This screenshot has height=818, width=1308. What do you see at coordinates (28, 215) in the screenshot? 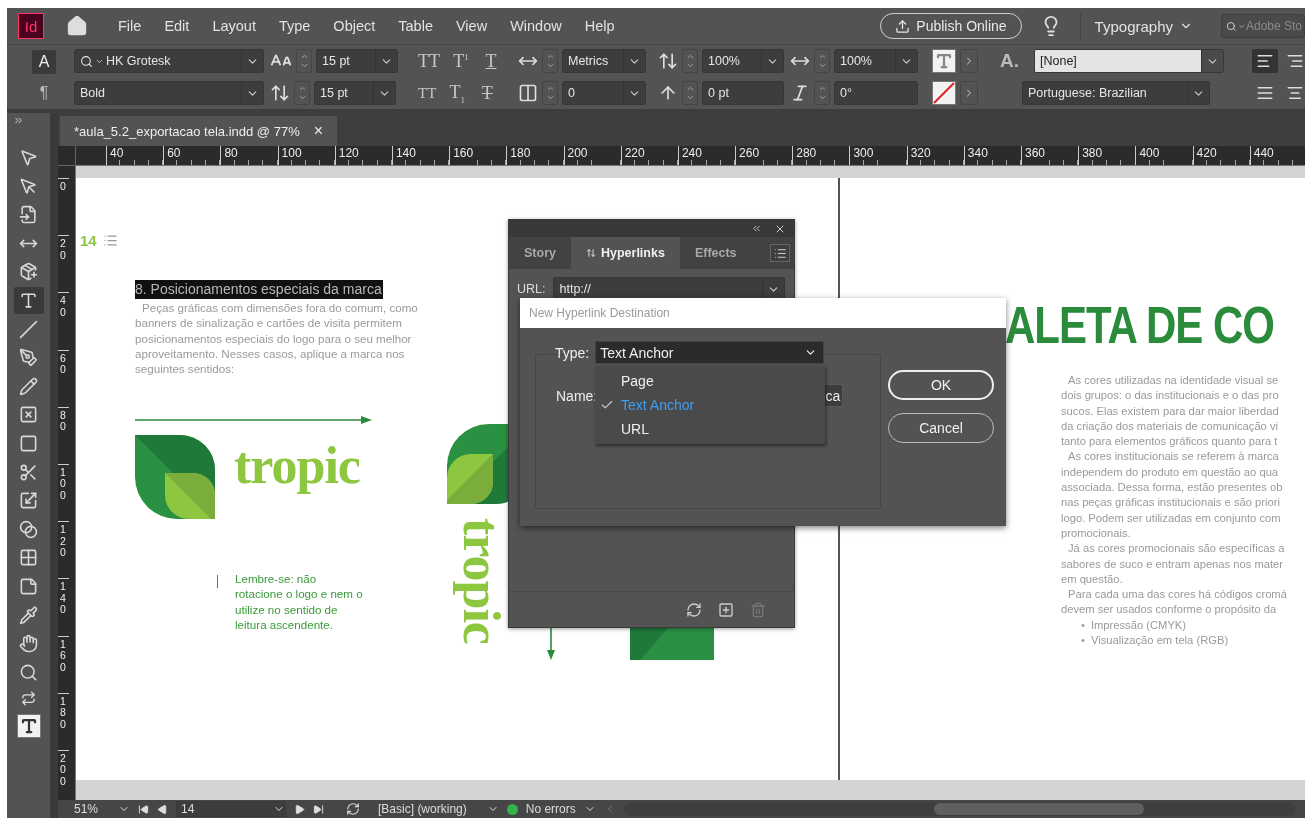
I see `page-icon` at bounding box center [28, 215].